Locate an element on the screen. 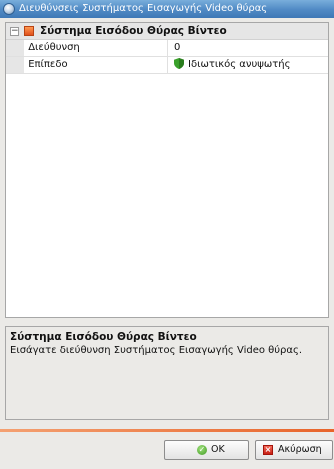 Image resolution: width=334 pixels, height=469 pixels. category-row: − Σύστημα Εισόδου Θύρας Βίντεο is located at coordinates (167, 31).